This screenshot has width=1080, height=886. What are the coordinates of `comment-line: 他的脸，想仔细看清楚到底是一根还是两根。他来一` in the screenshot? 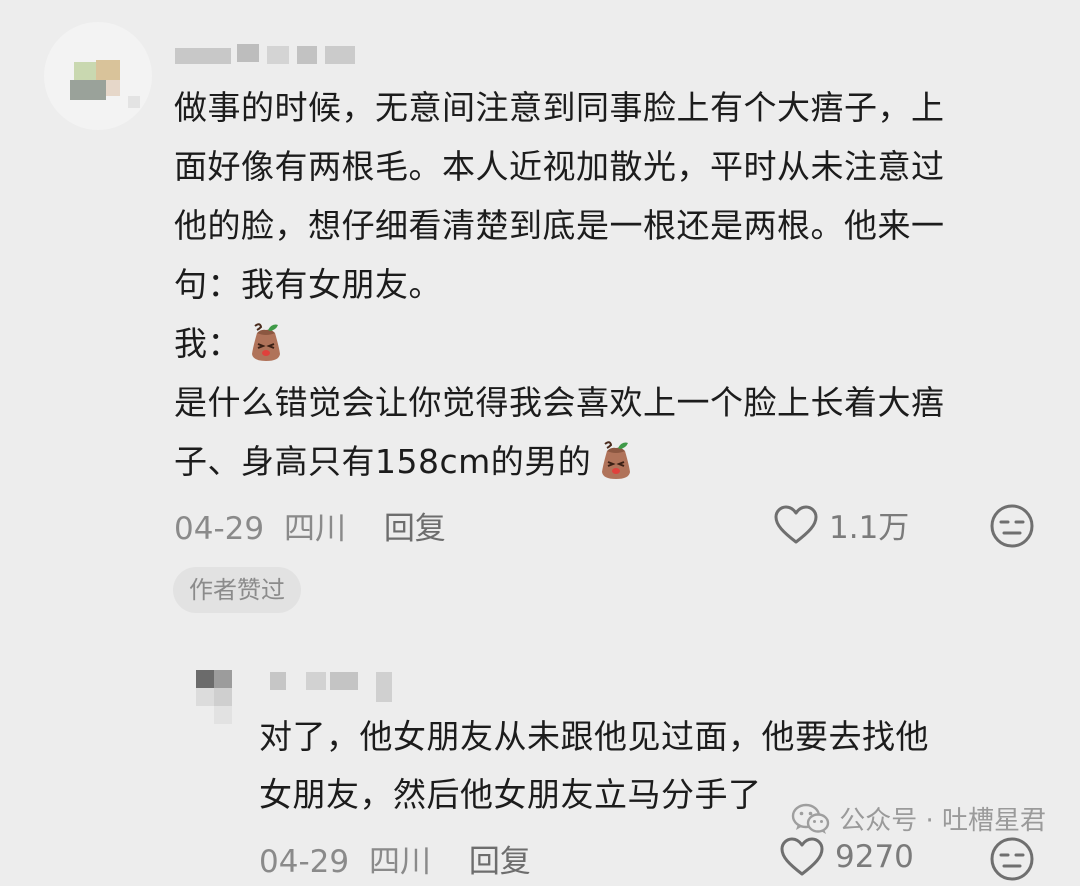 It's located at (559, 225).